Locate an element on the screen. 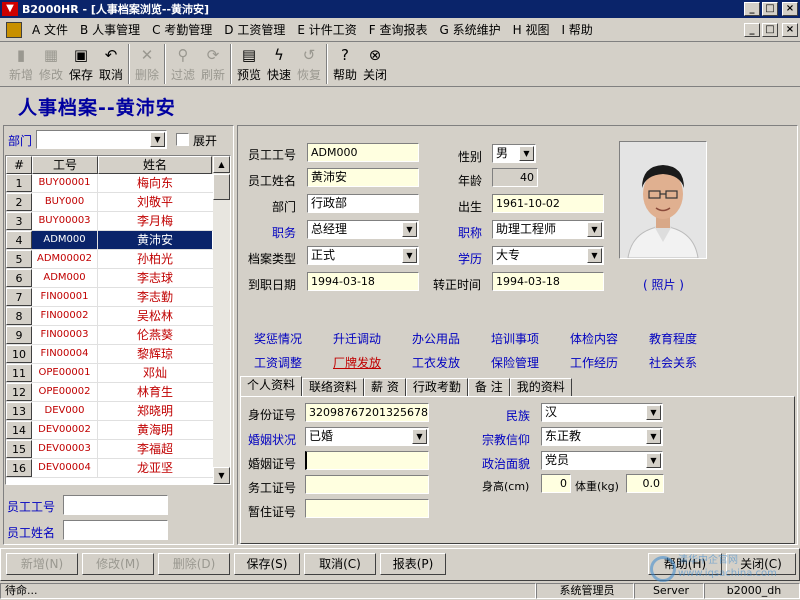 Image resolution: width=800 pixels, height=600 pixels. link-links-row2-2: 工衣发放 is located at coordinates (436, 362).